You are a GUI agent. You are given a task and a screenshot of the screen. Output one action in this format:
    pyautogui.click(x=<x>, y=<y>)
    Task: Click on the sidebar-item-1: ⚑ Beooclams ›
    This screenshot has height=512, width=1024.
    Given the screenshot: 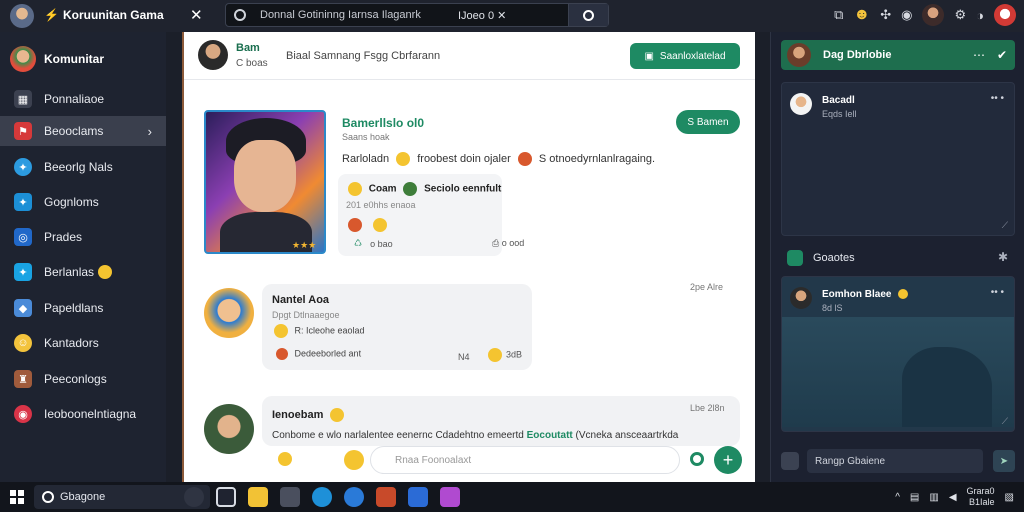 What is the action you would take?
    pyautogui.click(x=83, y=131)
    